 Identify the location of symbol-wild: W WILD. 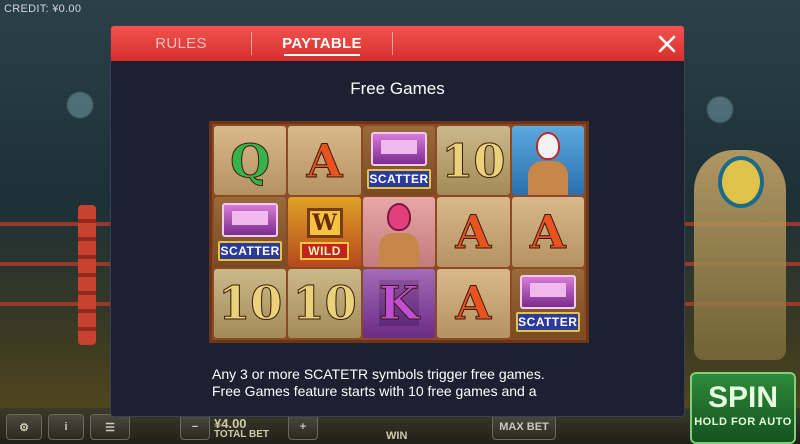
(324, 232).